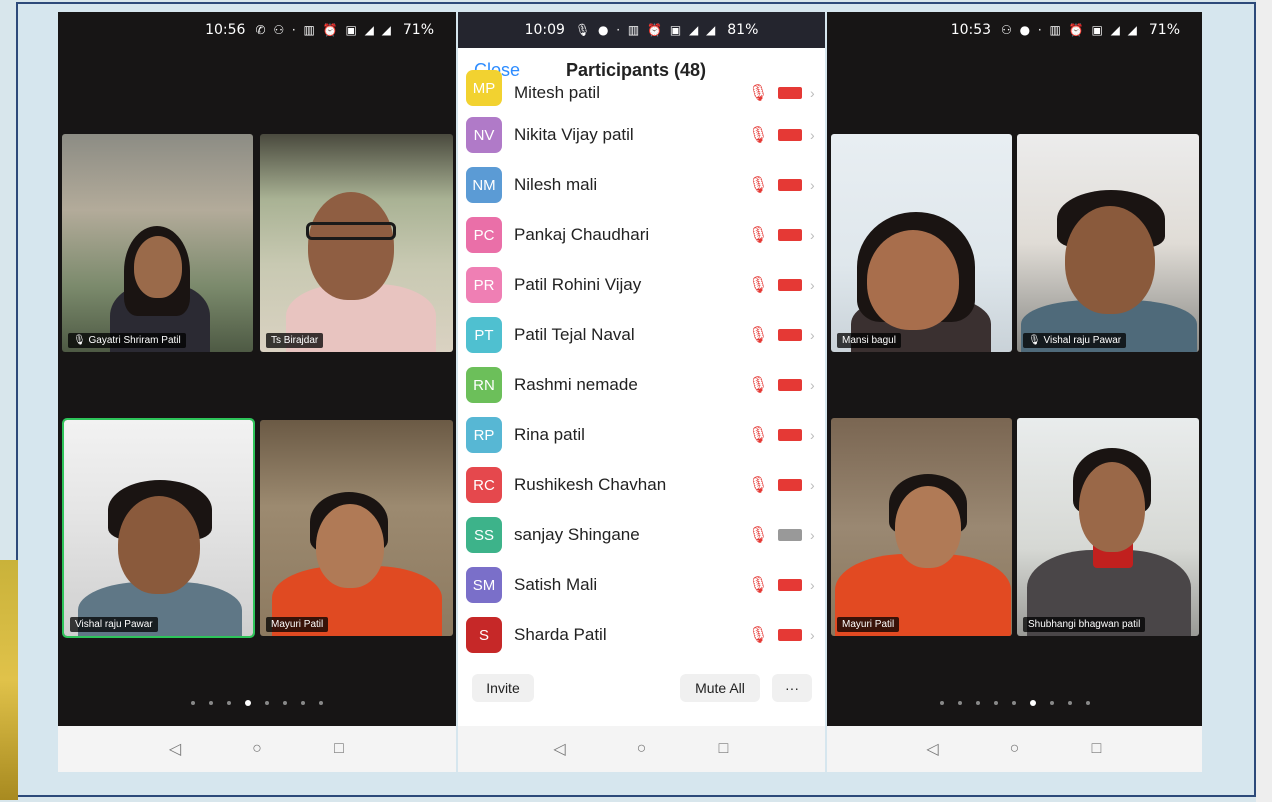  What do you see at coordinates (484, 185) in the screenshot?
I see `avatar: NM` at bounding box center [484, 185].